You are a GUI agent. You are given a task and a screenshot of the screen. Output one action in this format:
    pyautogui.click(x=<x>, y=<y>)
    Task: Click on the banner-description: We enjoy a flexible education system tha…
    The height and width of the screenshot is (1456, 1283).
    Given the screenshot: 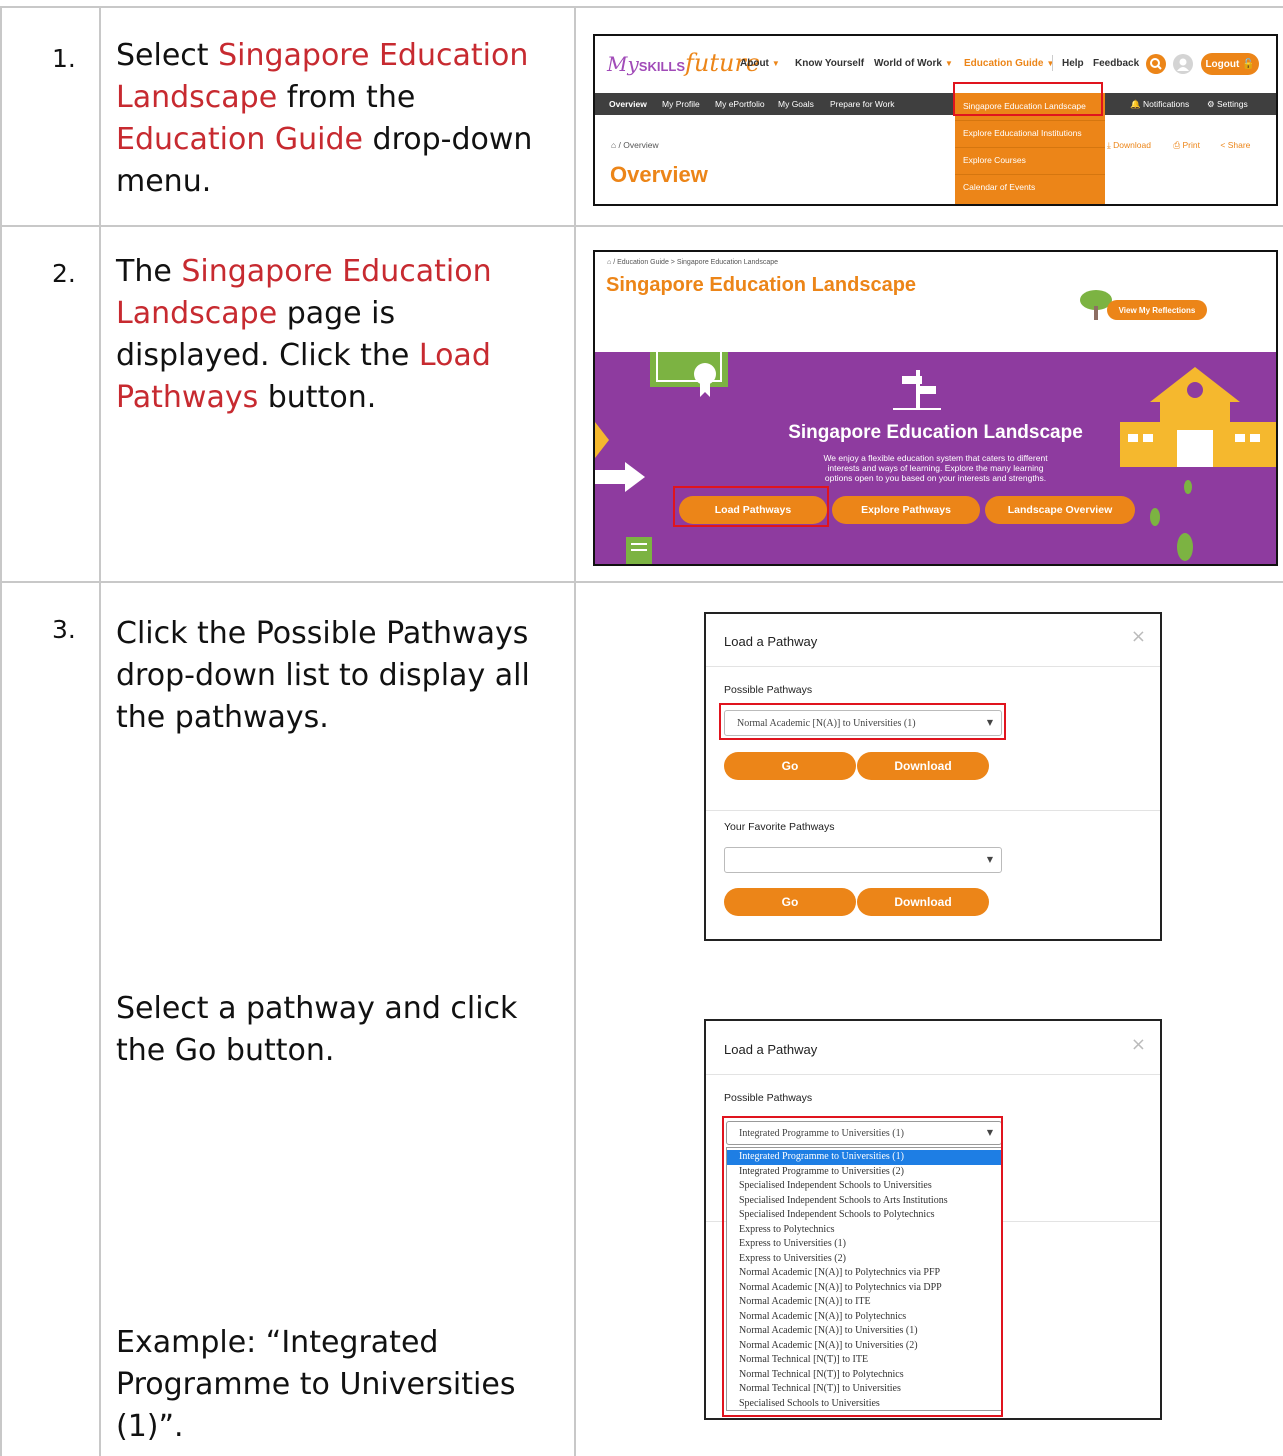 What is the action you would take?
    pyautogui.click(x=935, y=468)
    